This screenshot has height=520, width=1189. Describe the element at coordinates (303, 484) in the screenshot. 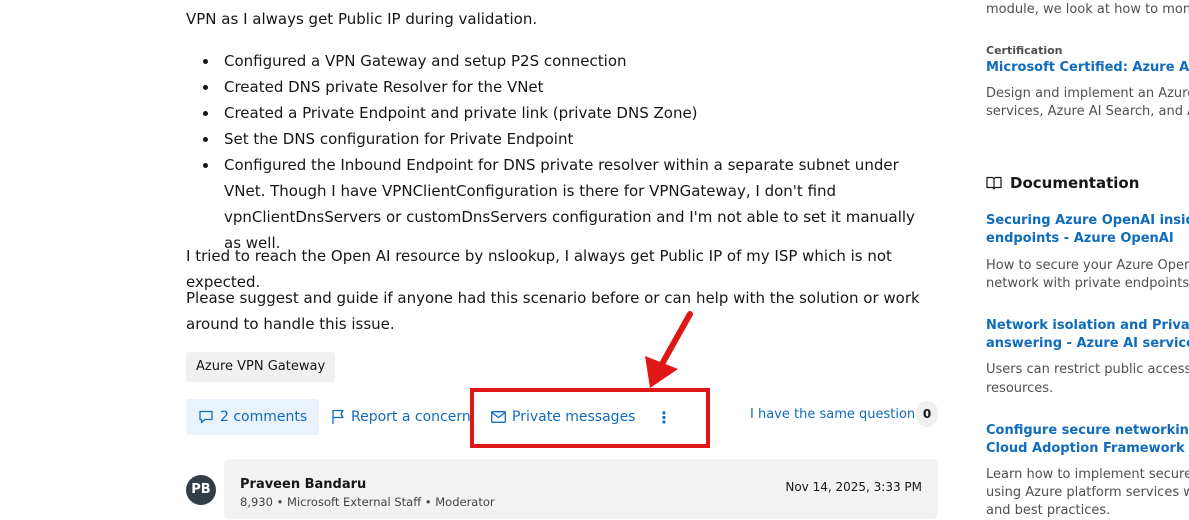

I see `author-name: Praveen Bandaru` at that location.